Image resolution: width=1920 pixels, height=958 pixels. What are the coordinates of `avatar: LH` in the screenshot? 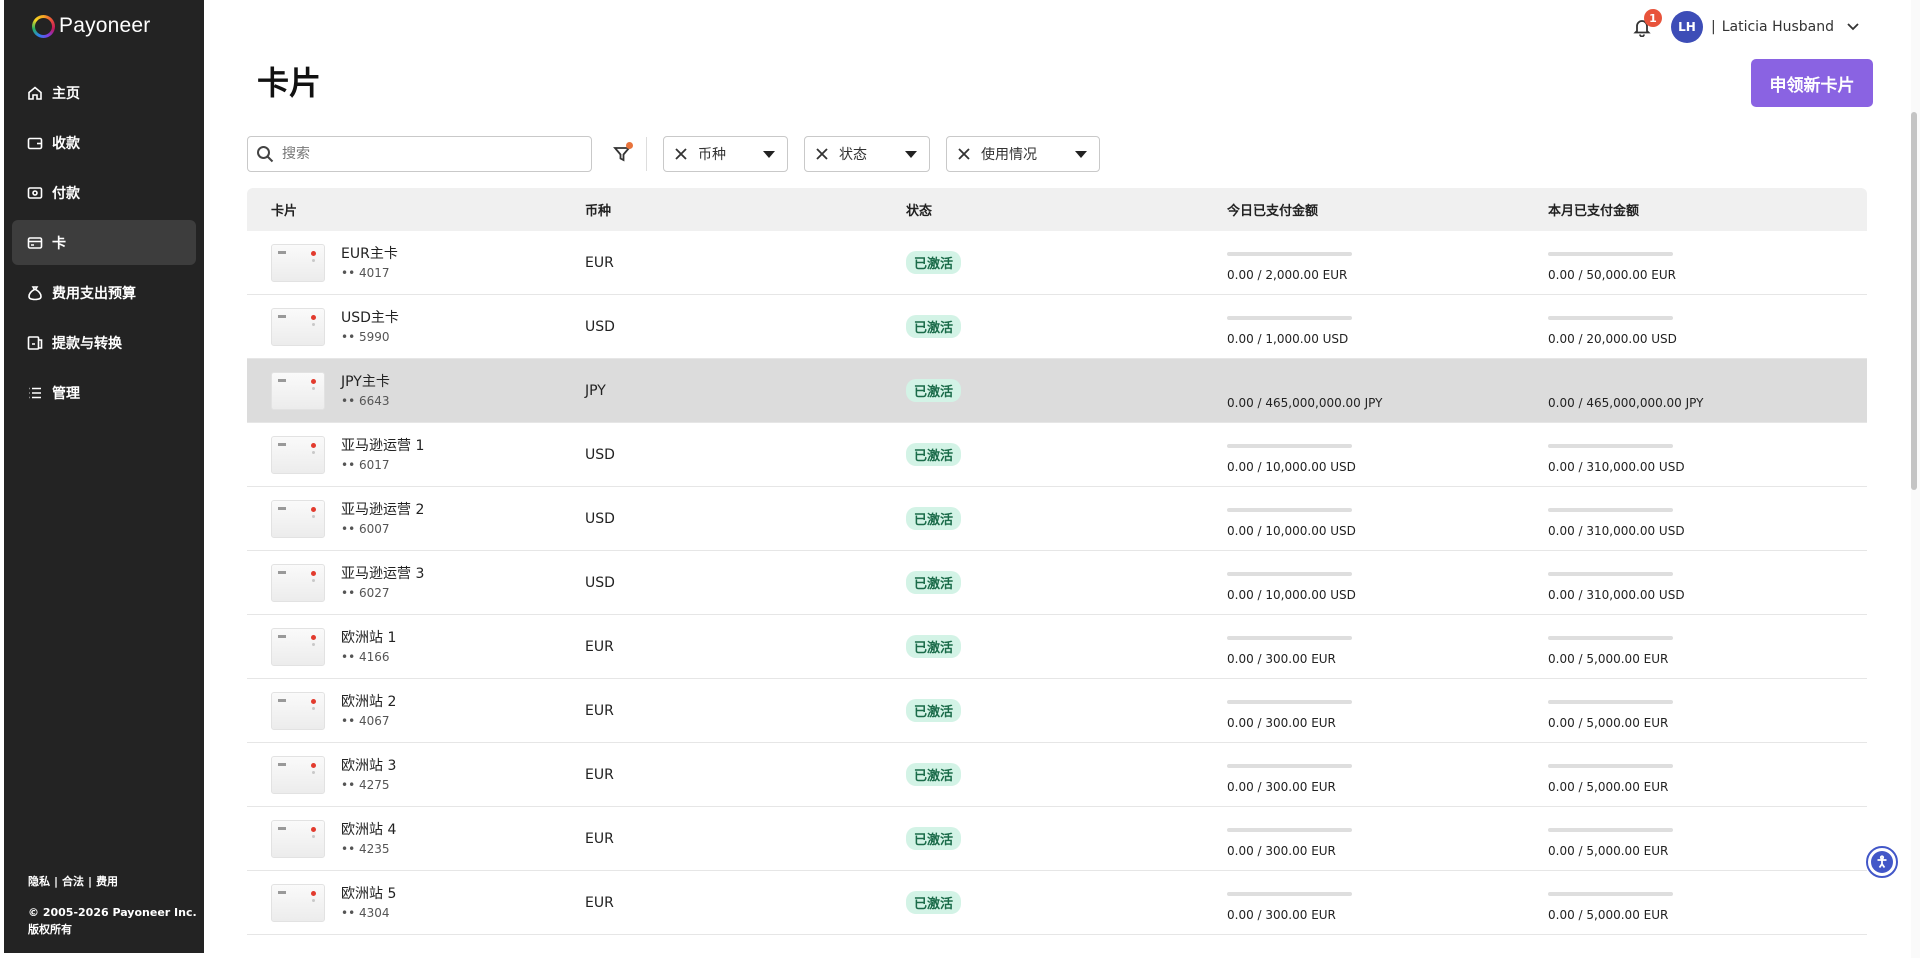 It's located at (1686, 27).